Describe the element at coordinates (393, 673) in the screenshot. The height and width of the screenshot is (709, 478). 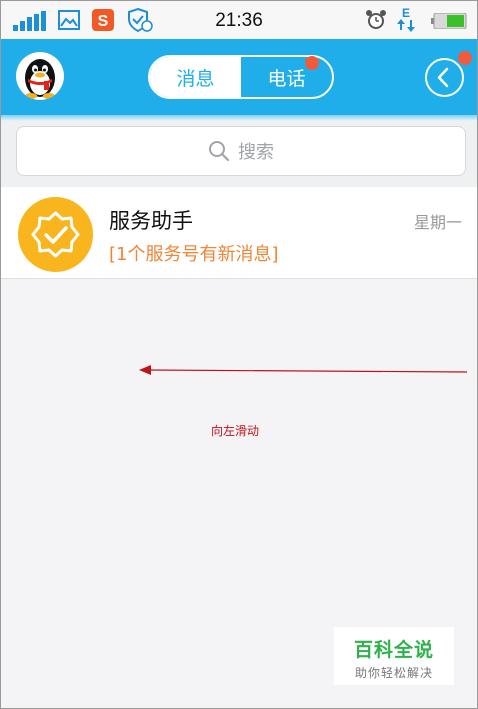
I see `watermark-subtitle: 助你轻松解决` at that location.